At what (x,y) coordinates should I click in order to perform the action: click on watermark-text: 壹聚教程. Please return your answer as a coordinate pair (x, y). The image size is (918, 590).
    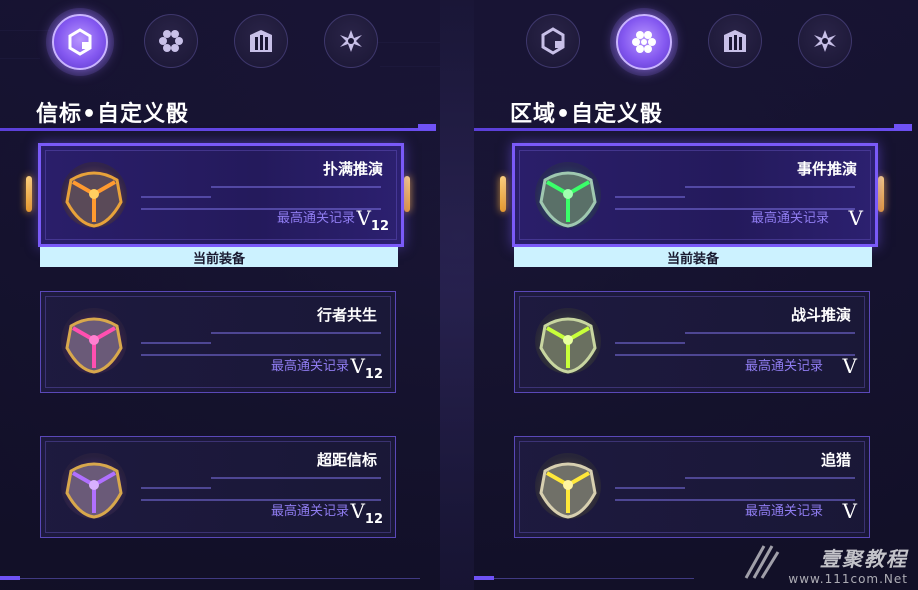
    Looking at the image, I should click on (864, 559).